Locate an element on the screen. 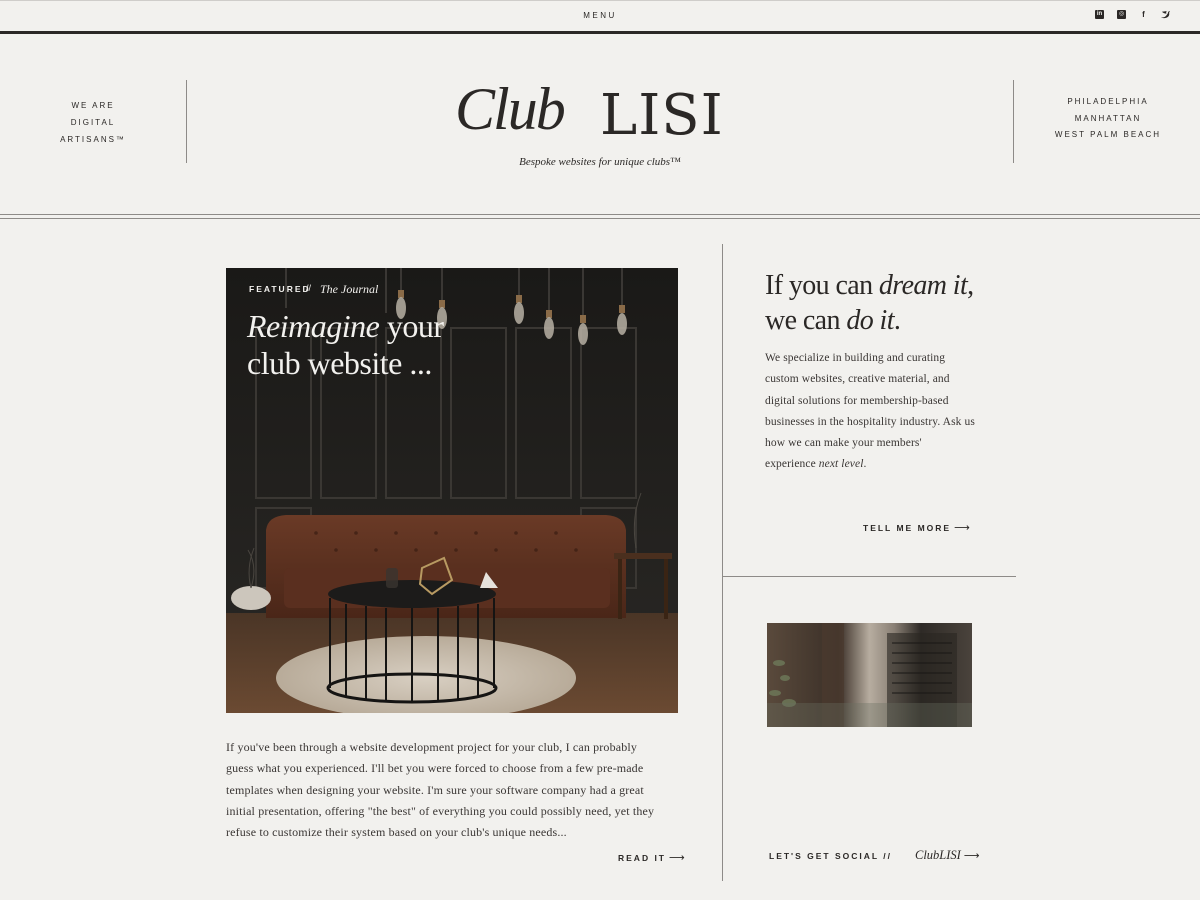  read-it-label: READ IT is located at coordinates (642, 858).